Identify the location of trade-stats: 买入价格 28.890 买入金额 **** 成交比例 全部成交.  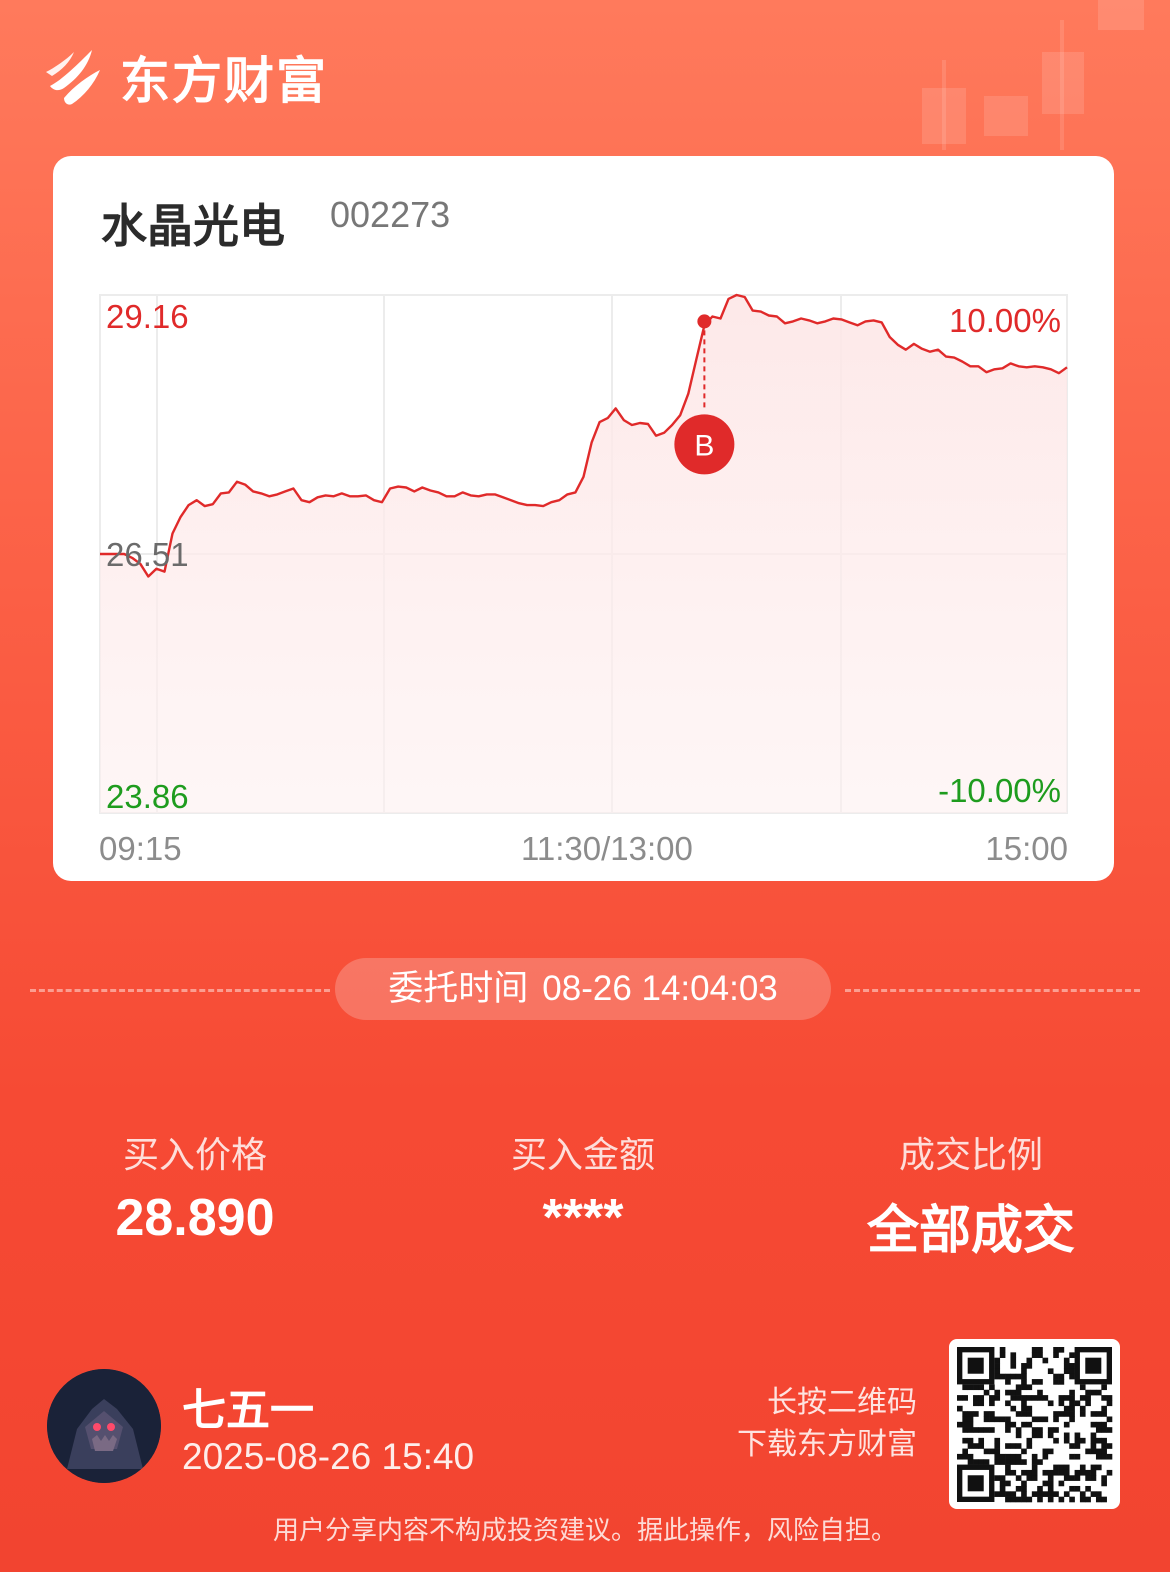
(585, 1195).